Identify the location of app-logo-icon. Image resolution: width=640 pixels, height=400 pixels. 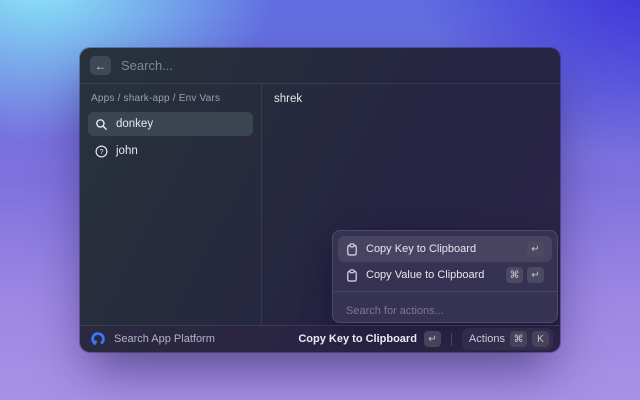
(98, 339).